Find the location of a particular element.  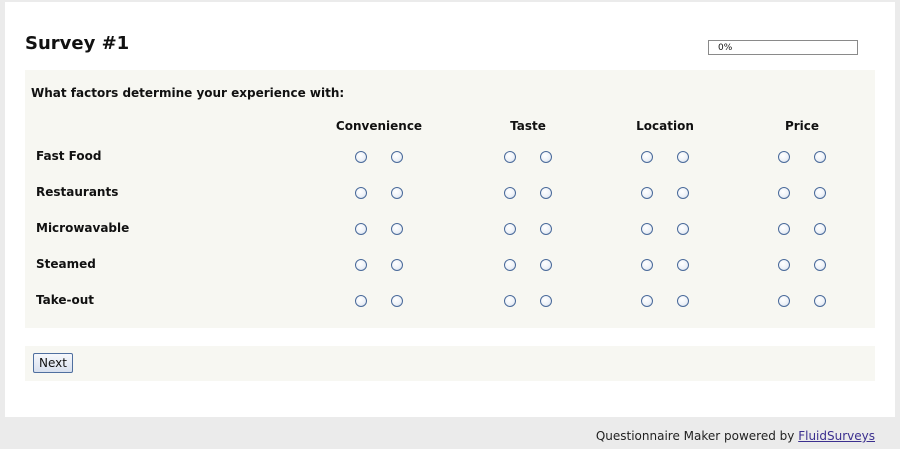

row-label-steamed: Steamed is located at coordinates (66, 264).